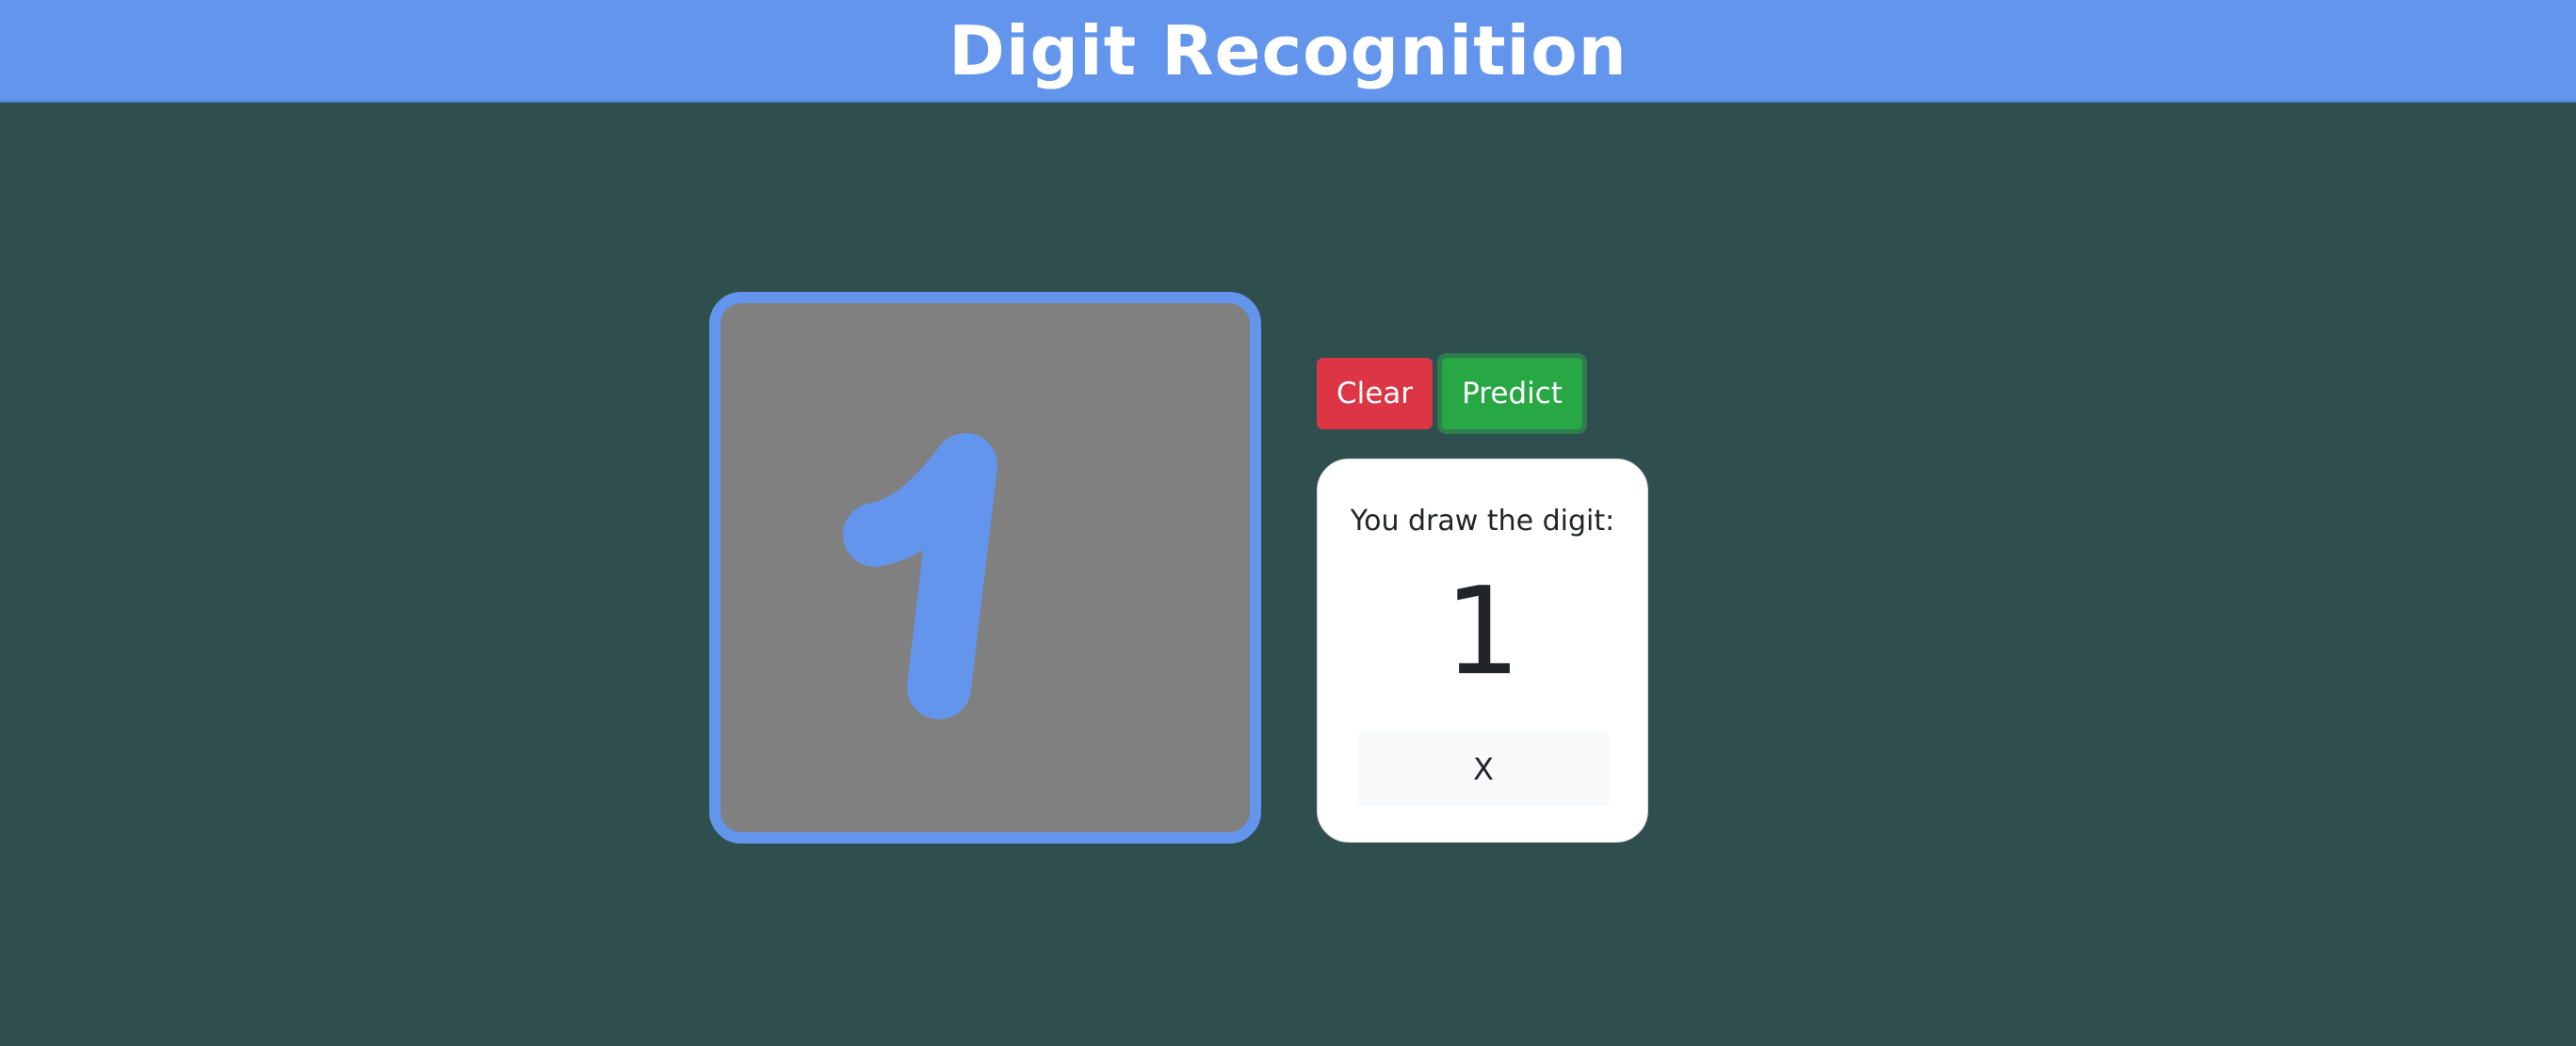 This screenshot has width=2576, height=1046. I want to click on drawn-digit-stroke, so click(920, 576).